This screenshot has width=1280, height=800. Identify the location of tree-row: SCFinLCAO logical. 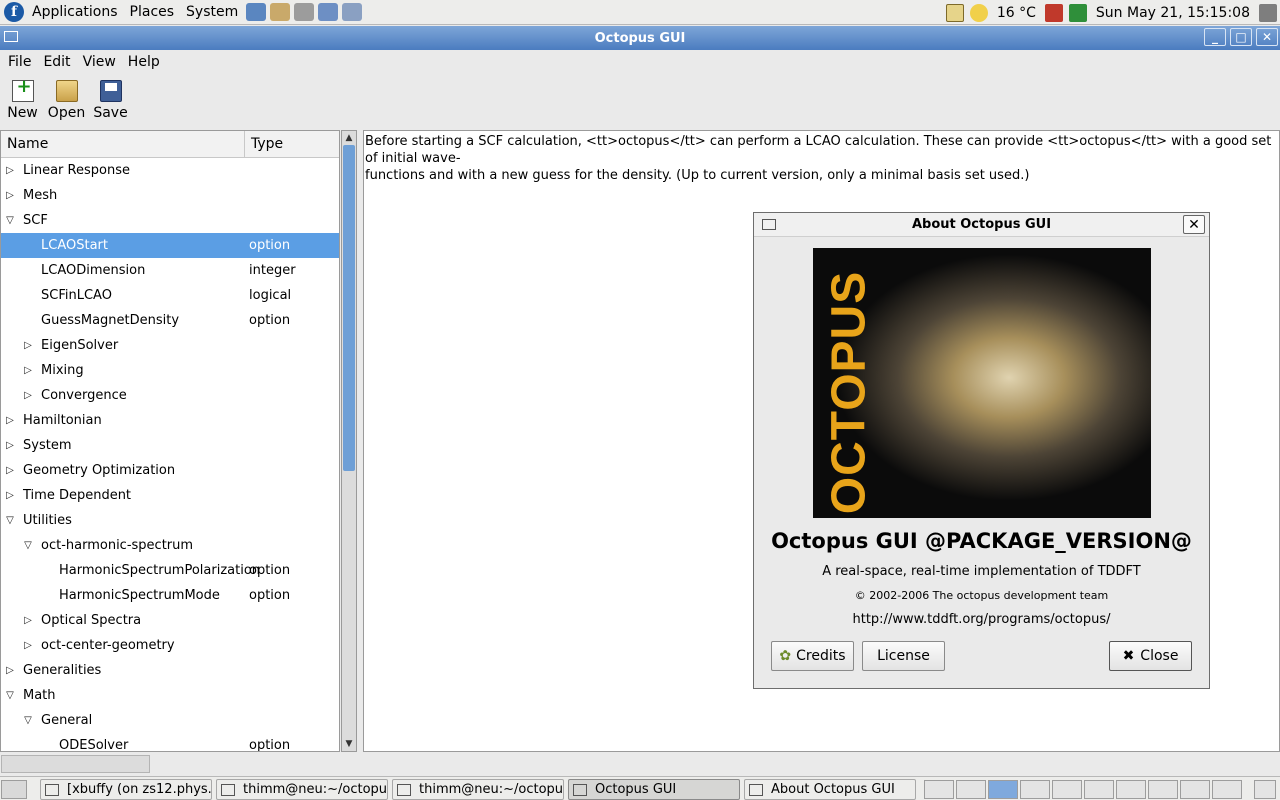
(170, 295).